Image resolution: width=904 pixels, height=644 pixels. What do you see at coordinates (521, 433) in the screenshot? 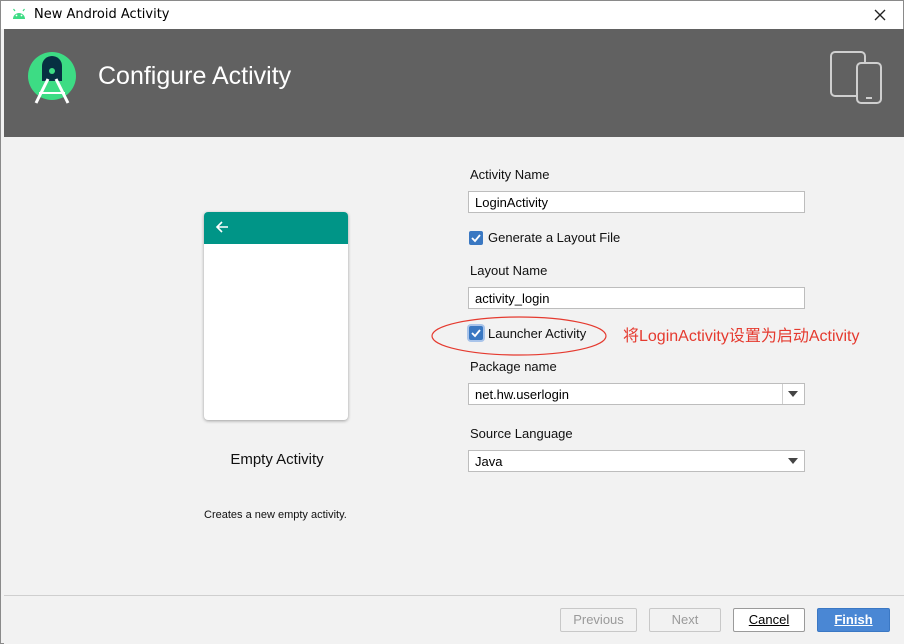
I see `source-language-label: Source Language` at bounding box center [521, 433].